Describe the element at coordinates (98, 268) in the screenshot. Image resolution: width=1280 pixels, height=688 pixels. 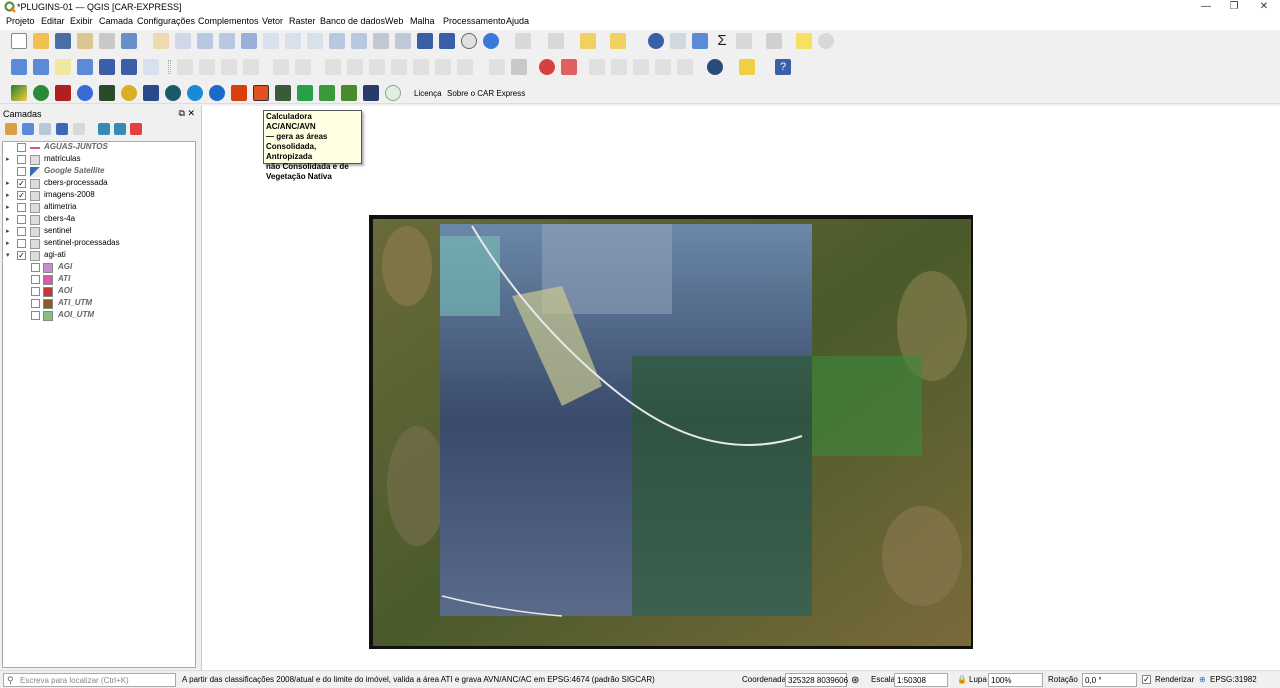
I see `sublayer-row: AGI` at that location.